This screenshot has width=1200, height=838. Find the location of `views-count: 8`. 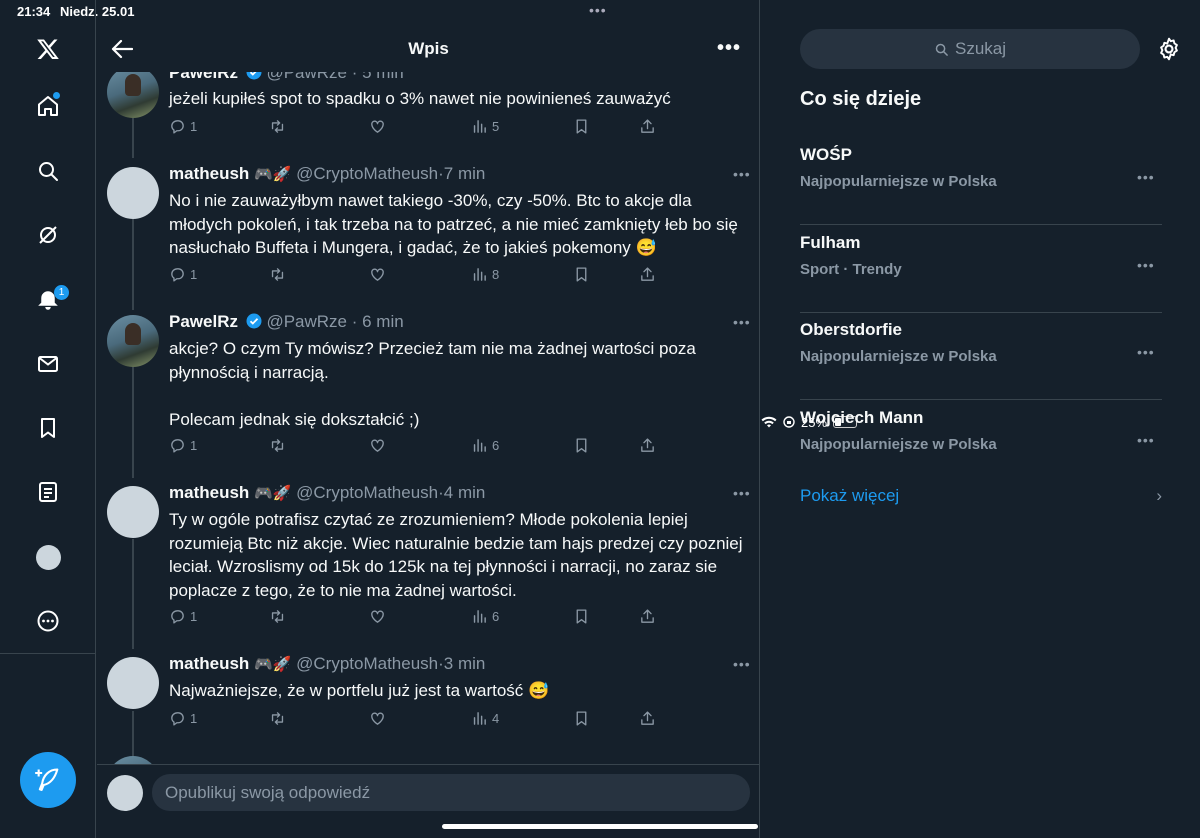

views-count: 8 is located at coordinates (496, 274).